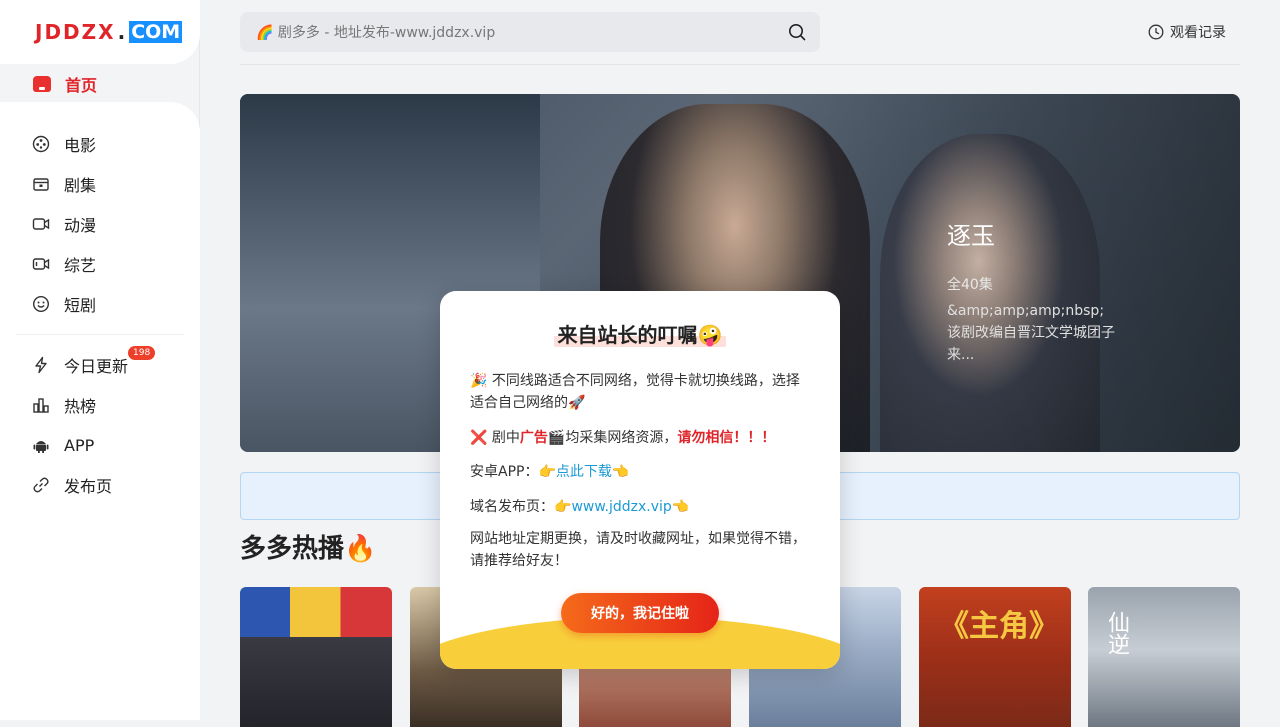  What do you see at coordinates (42, 84) in the screenshot?
I see `home-icon` at bounding box center [42, 84].